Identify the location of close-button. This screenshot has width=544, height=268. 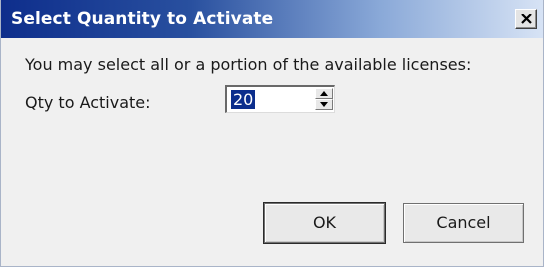
(526, 19).